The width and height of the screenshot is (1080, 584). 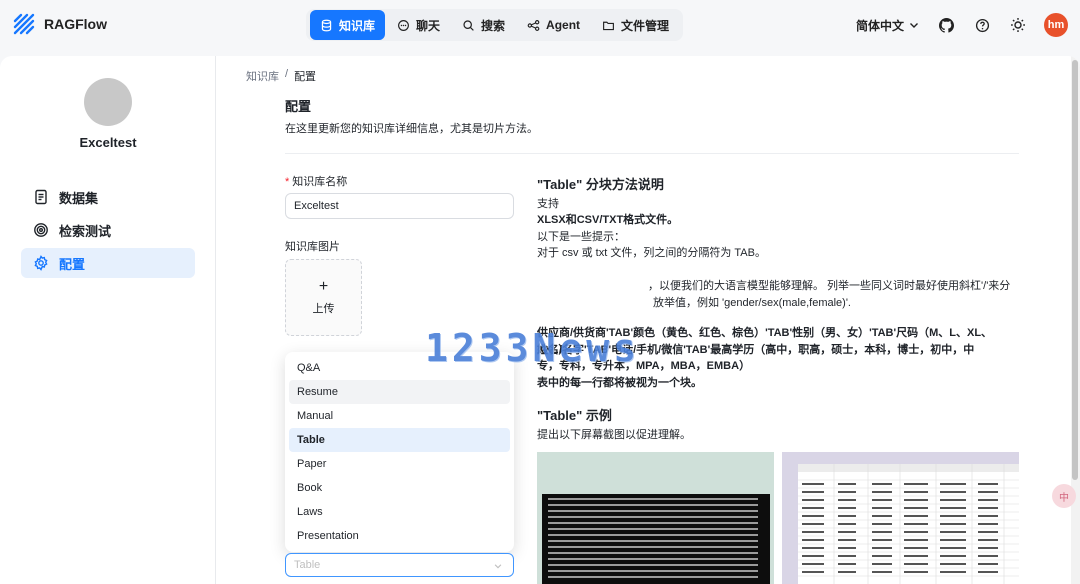 I want to click on kb-name-label: * 知识库名称, so click(x=316, y=181).